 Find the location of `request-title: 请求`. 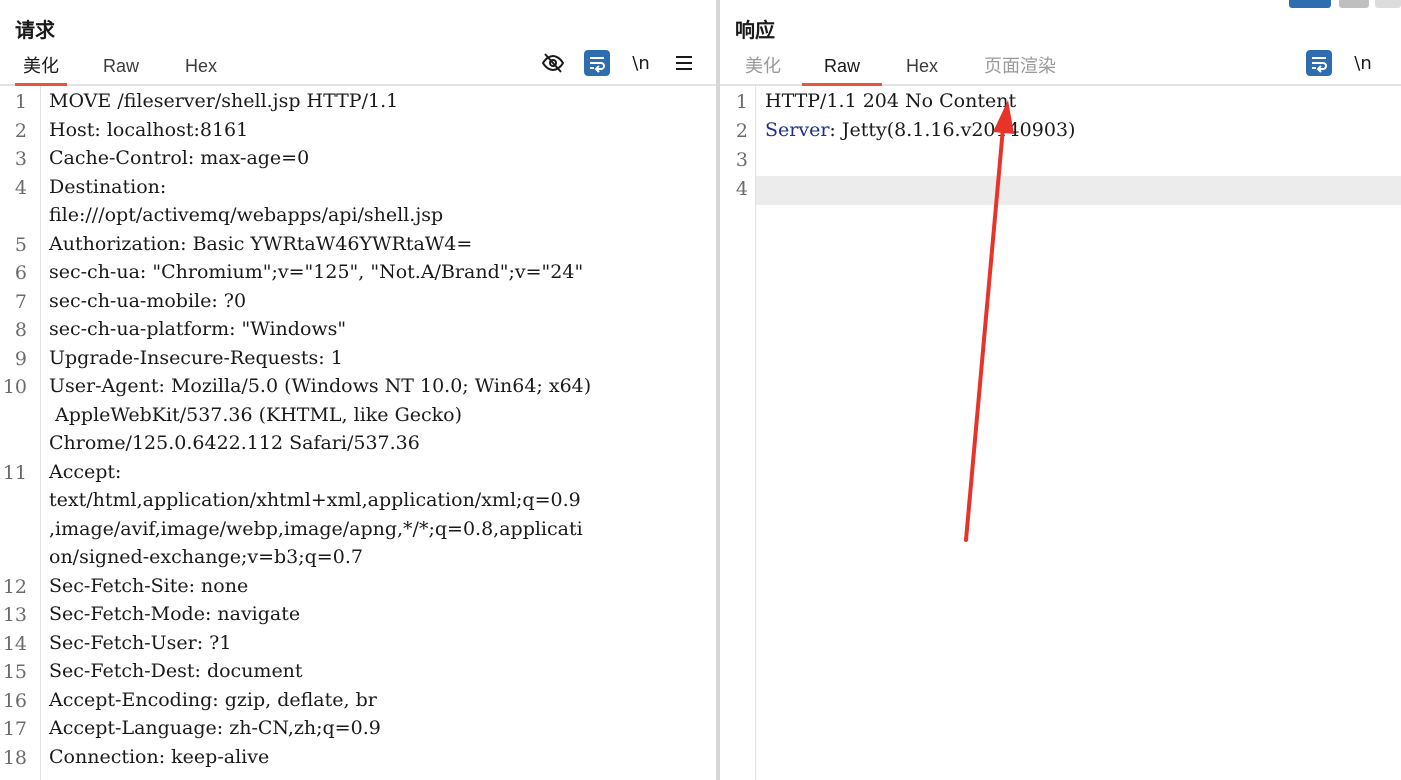

request-title: 请求 is located at coordinates (35, 31).